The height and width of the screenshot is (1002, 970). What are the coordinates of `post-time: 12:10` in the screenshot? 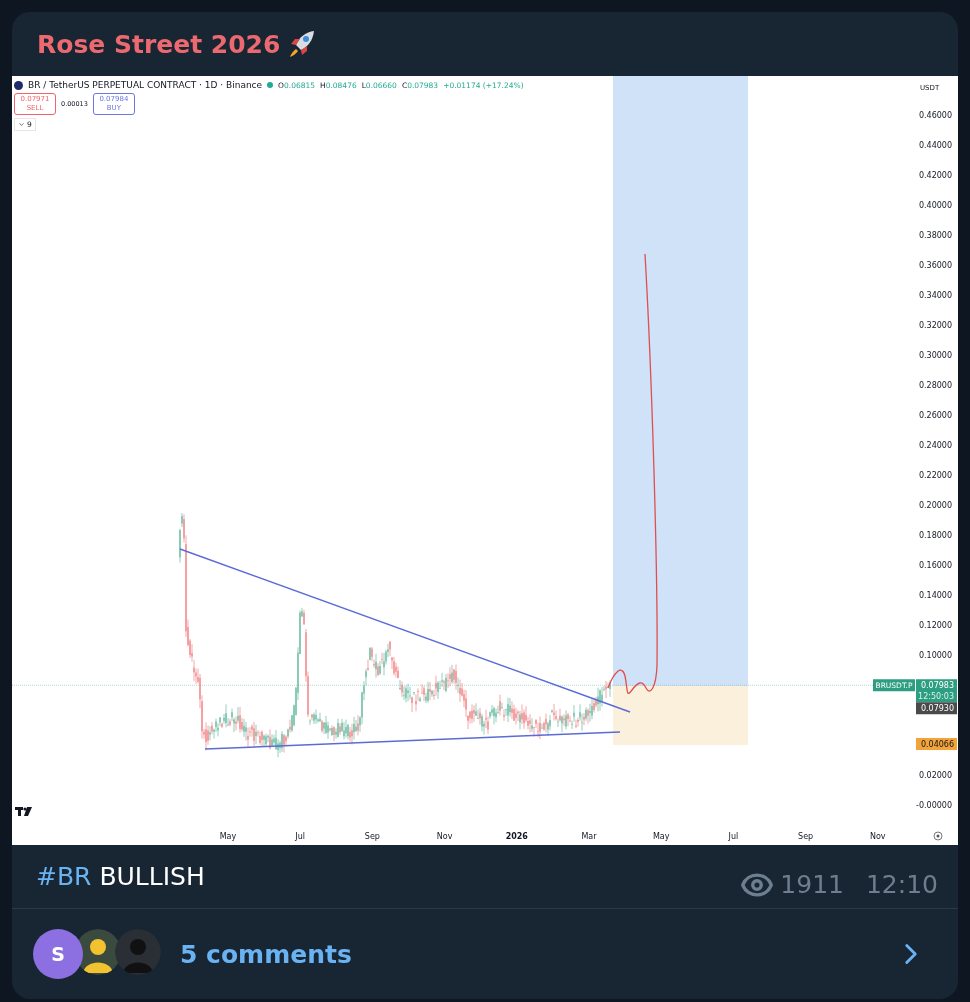 It's located at (901, 884).